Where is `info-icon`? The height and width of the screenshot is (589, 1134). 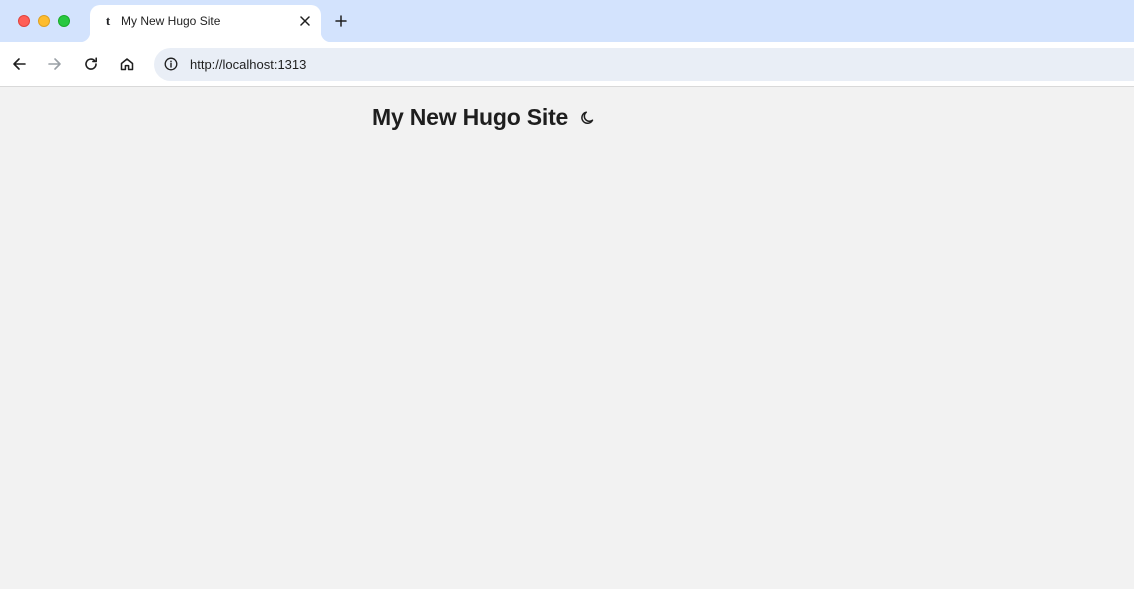 info-icon is located at coordinates (171, 64).